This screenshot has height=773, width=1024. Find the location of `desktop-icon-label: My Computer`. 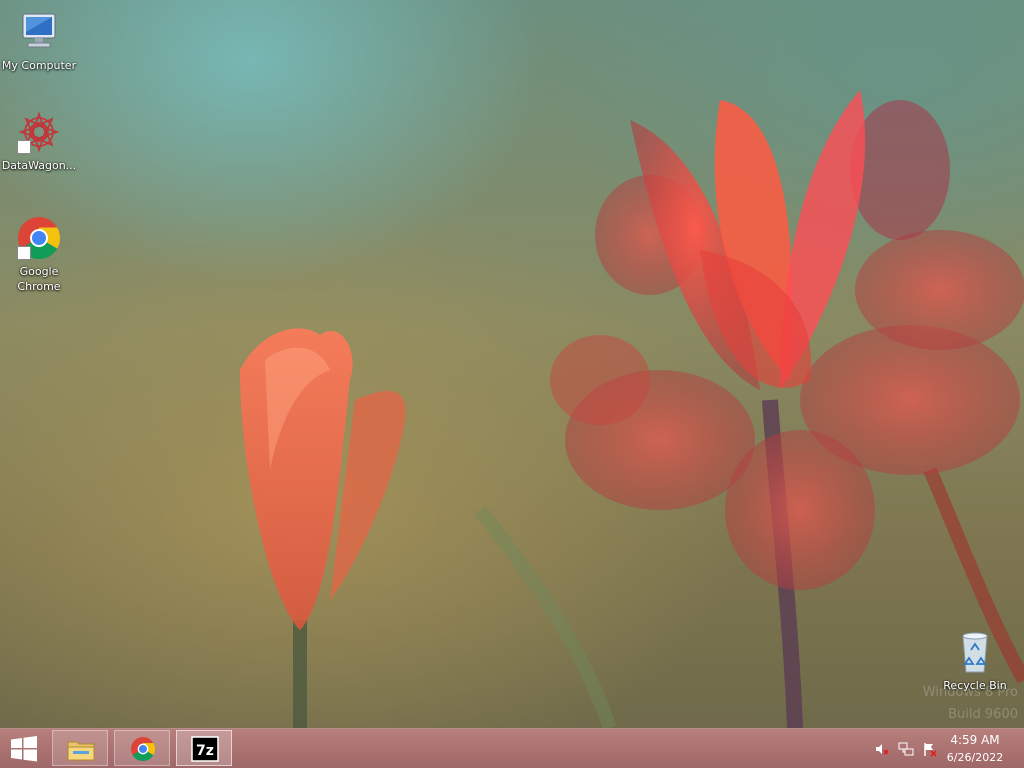

desktop-icon-label: My Computer is located at coordinates (39, 65).